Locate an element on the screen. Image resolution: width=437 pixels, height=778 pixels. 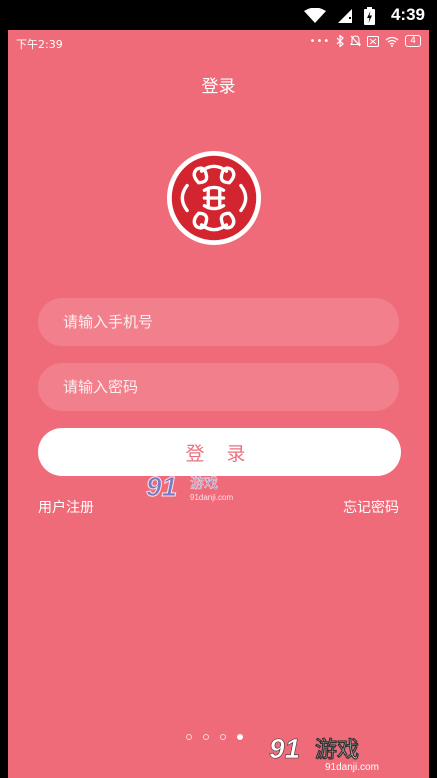
register-link: 用户注册 is located at coordinates (66, 507).